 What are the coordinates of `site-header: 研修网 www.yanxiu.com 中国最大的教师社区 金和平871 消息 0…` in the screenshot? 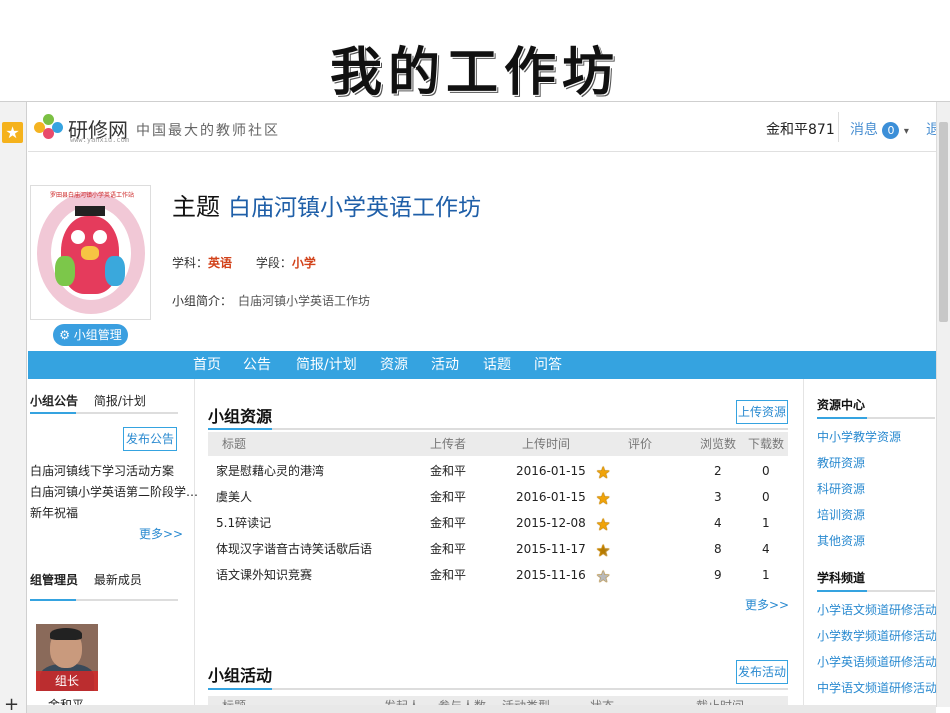 It's located at (484, 127).